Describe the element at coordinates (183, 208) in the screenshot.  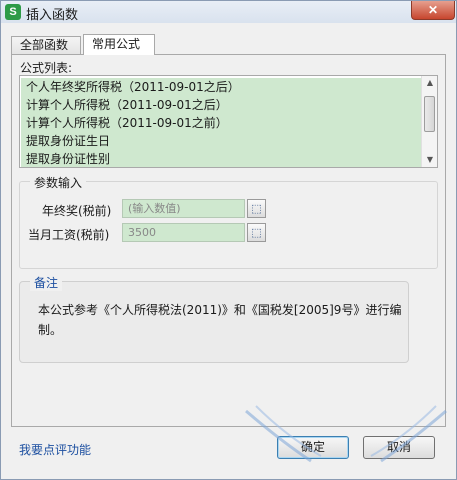
I see `bonus-input: (输入数值)` at that location.